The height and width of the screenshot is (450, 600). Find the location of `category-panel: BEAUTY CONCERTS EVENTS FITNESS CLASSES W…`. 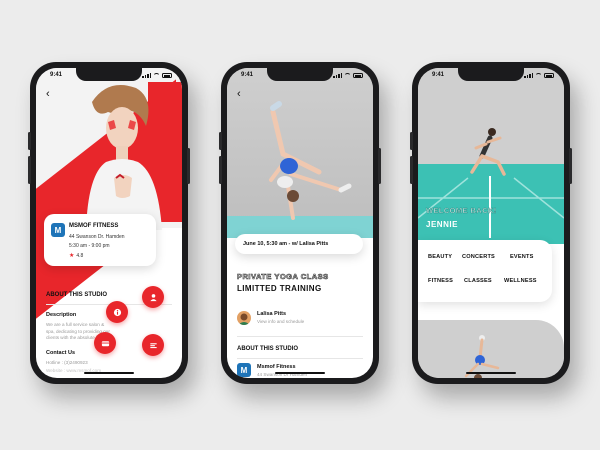

category-panel: BEAUTY CONCERTS EVENTS FITNESS CLASSES W… is located at coordinates (485, 271).